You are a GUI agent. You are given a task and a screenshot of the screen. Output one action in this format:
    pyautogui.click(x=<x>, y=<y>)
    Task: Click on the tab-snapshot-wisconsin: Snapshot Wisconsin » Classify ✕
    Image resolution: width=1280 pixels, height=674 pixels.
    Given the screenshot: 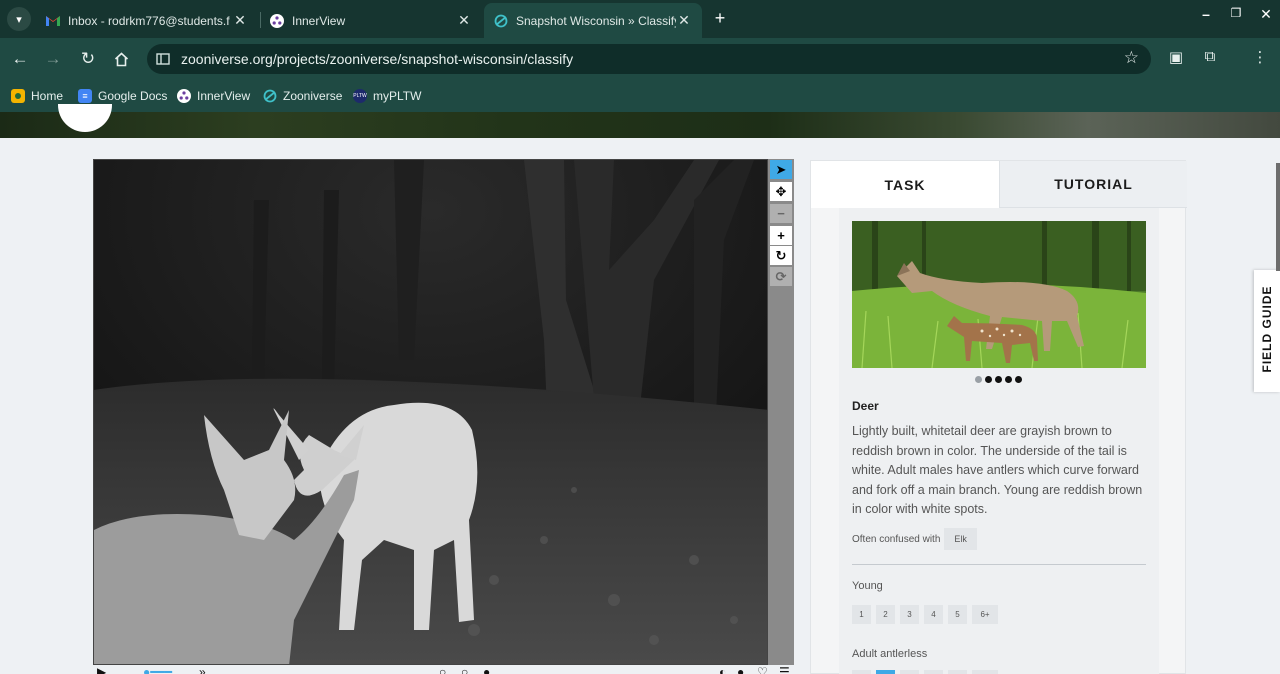 What is the action you would take?
    pyautogui.click(x=593, y=20)
    